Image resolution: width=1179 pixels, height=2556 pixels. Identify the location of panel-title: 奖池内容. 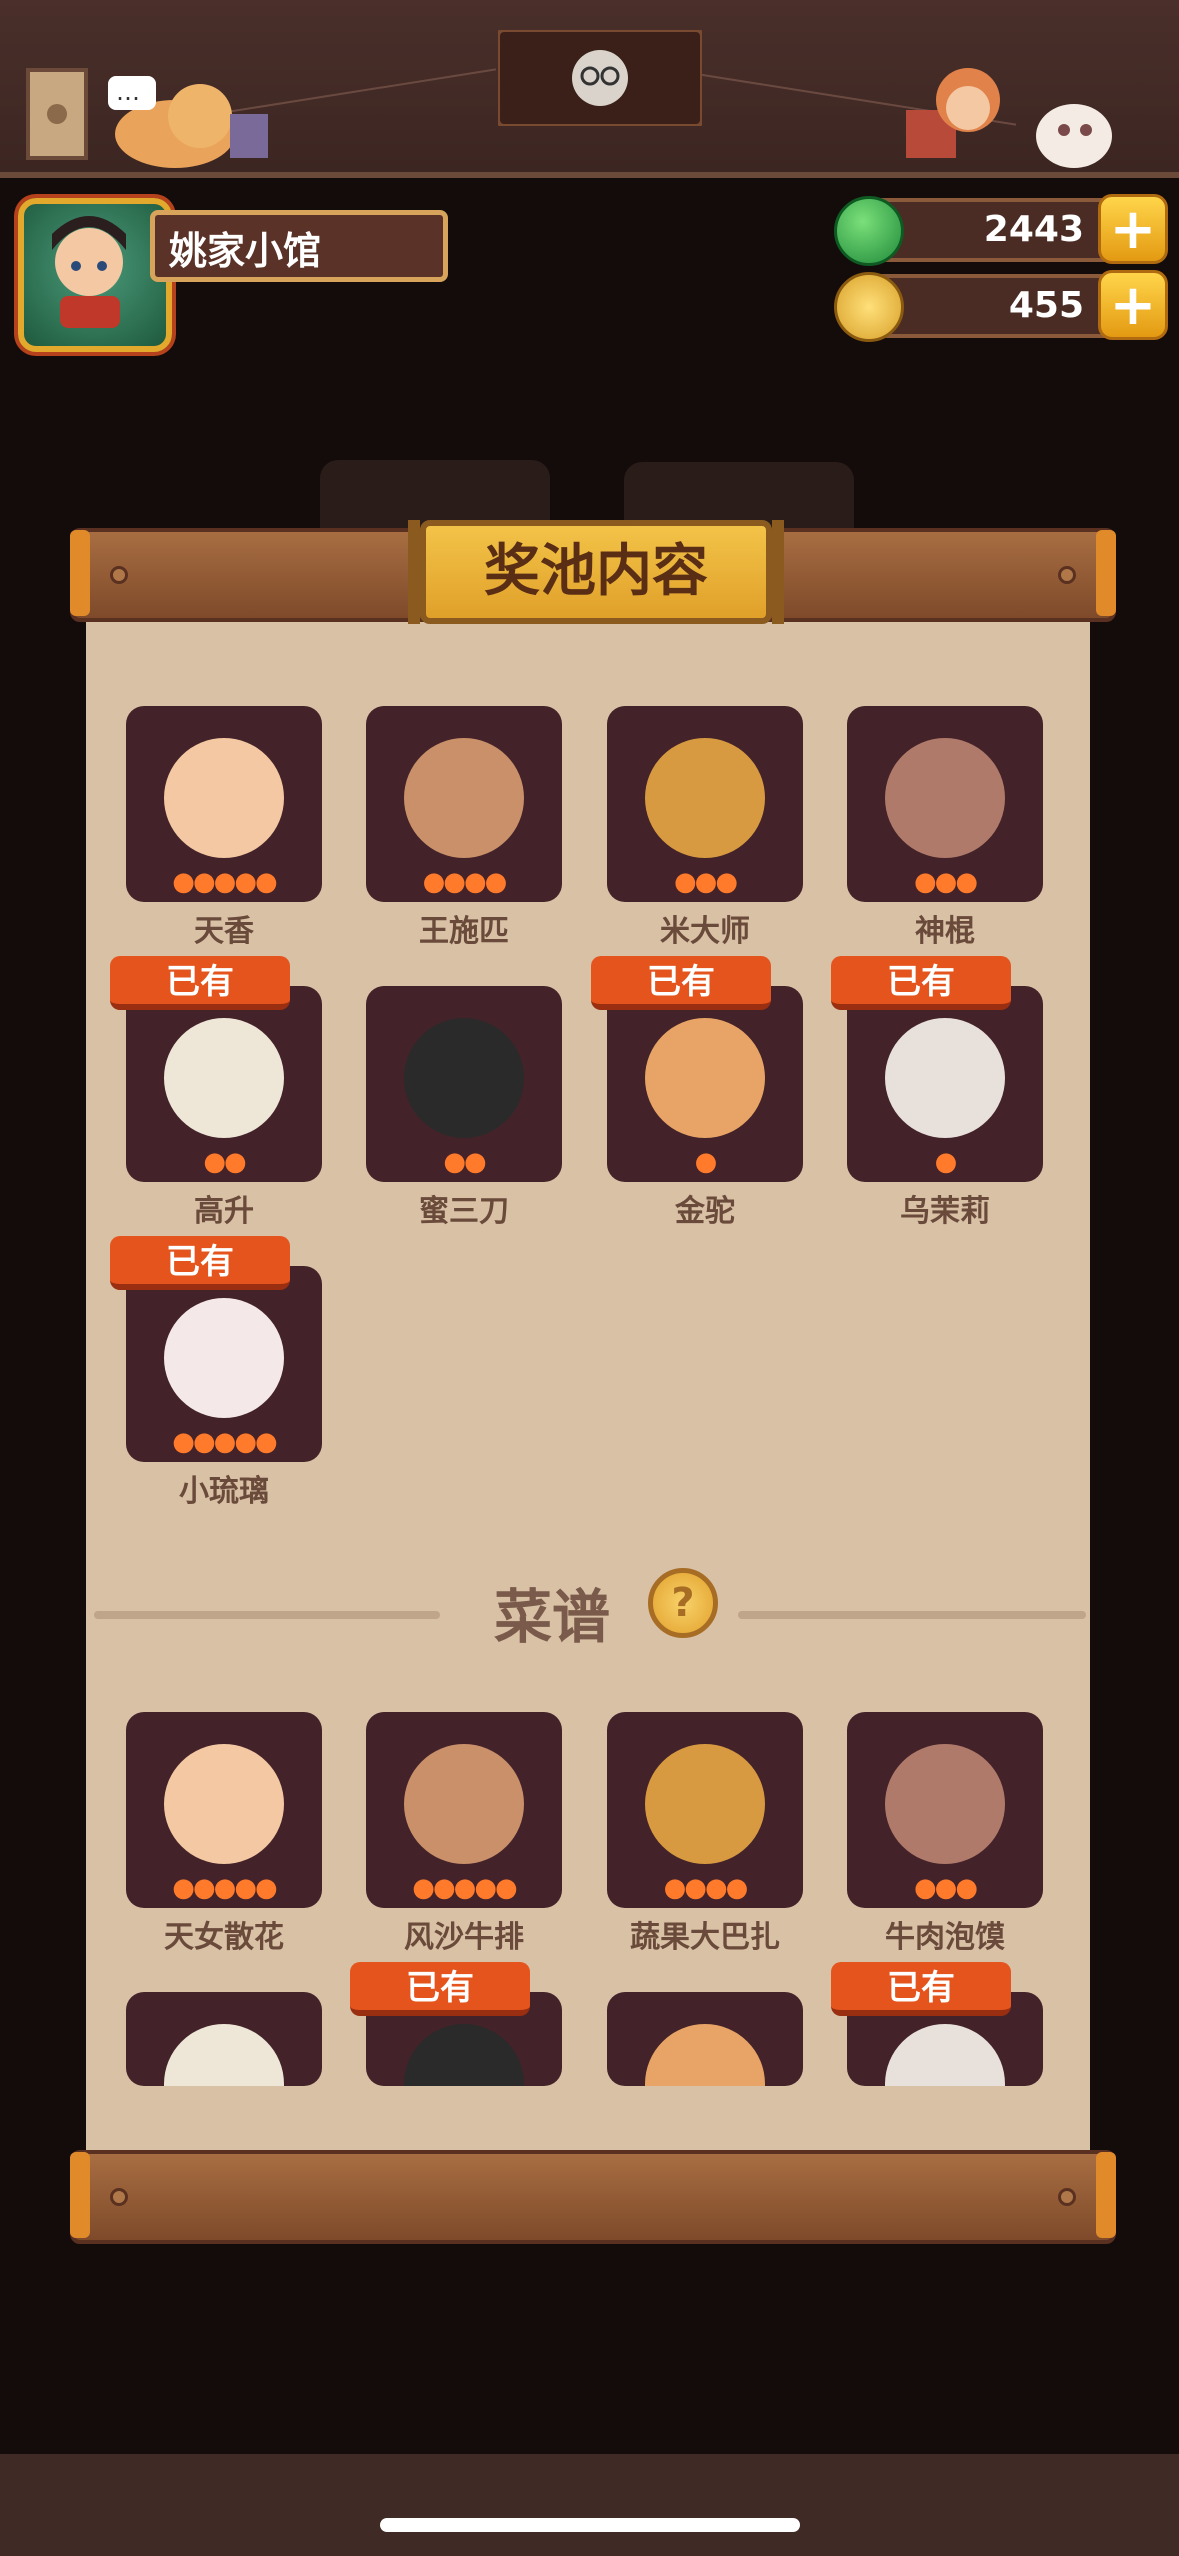
(596, 572).